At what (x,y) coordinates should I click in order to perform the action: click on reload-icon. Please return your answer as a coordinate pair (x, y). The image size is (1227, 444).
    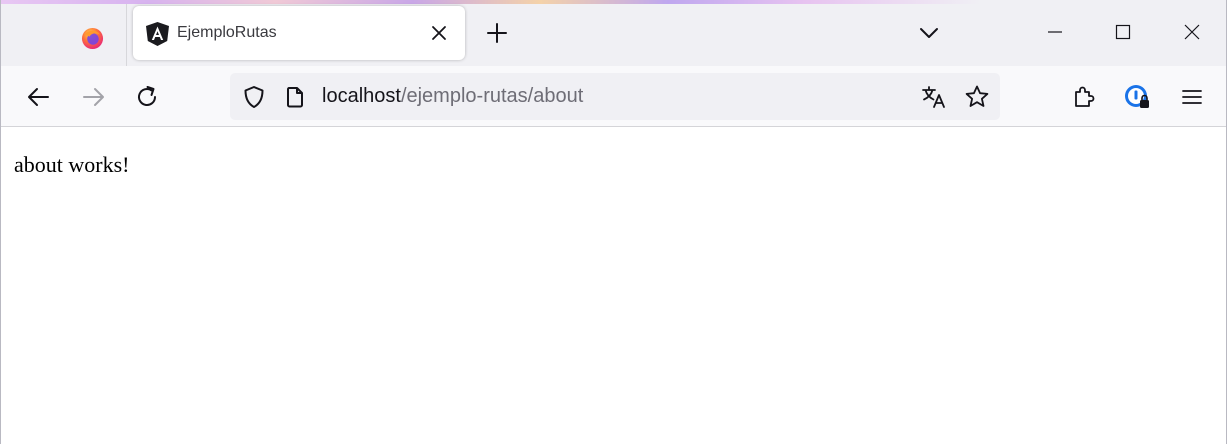
    Looking at the image, I should click on (147, 97).